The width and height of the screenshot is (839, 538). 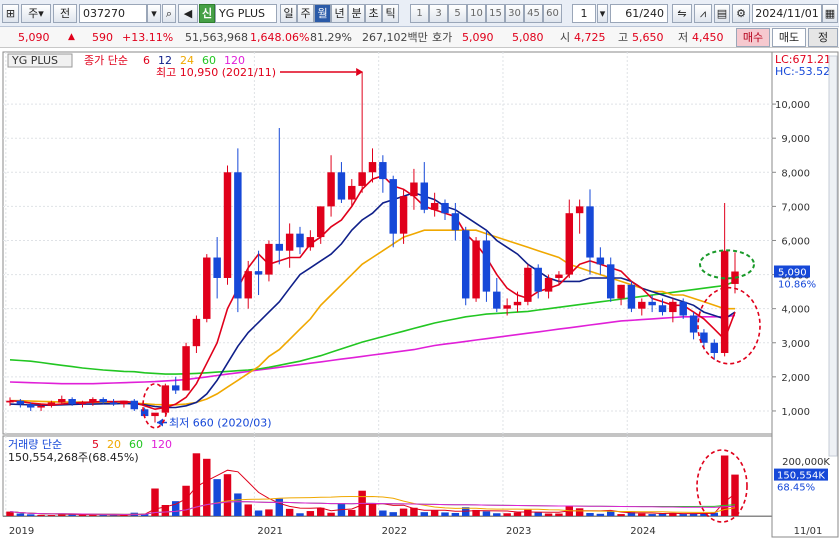 What do you see at coordinates (795, 310) in the screenshot?
I see `price-tick-label: 4,000` at bounding box center [795, 310].